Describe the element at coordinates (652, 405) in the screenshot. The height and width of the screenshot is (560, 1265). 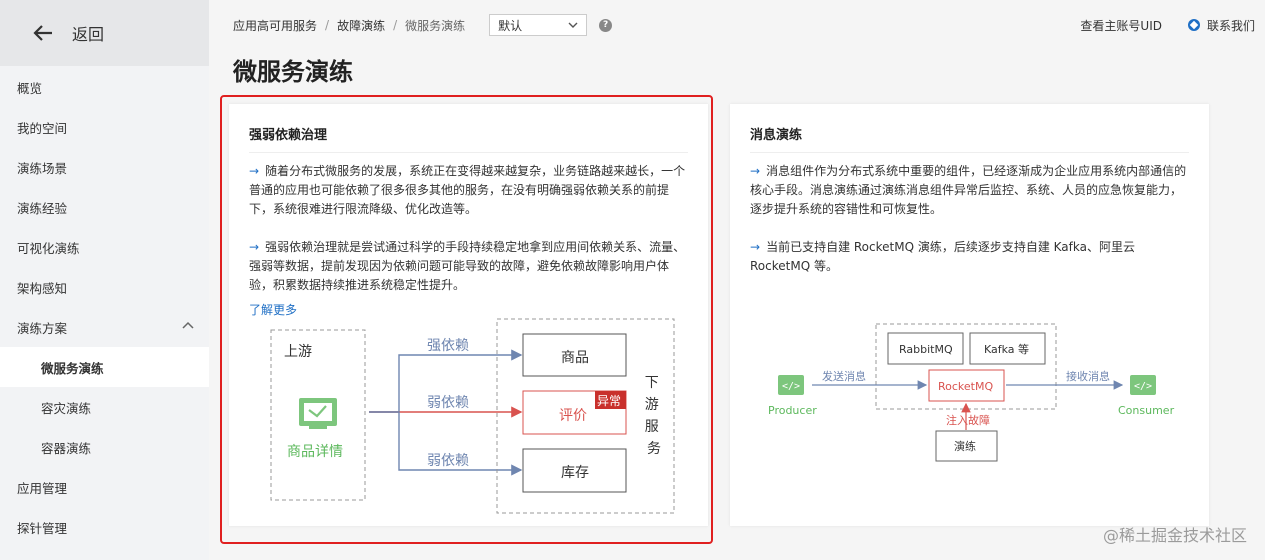
I see `downstream-char: 游` at that location.